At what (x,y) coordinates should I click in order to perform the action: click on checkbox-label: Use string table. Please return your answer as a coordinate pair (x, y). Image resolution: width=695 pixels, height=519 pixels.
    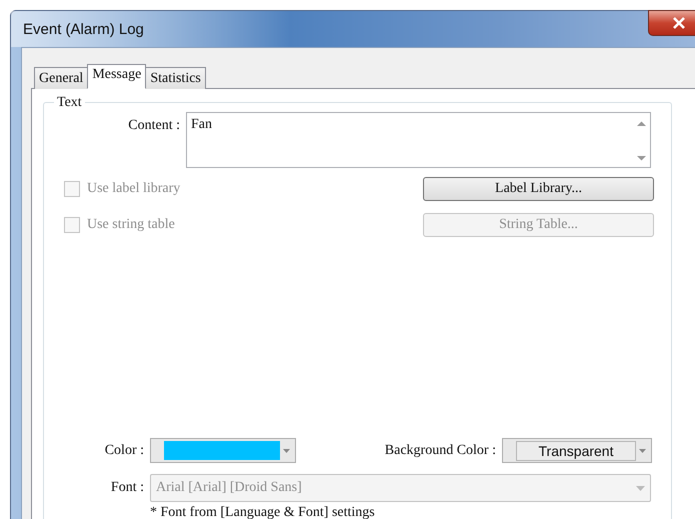
    Looking at the image, I should click on (131, 225).